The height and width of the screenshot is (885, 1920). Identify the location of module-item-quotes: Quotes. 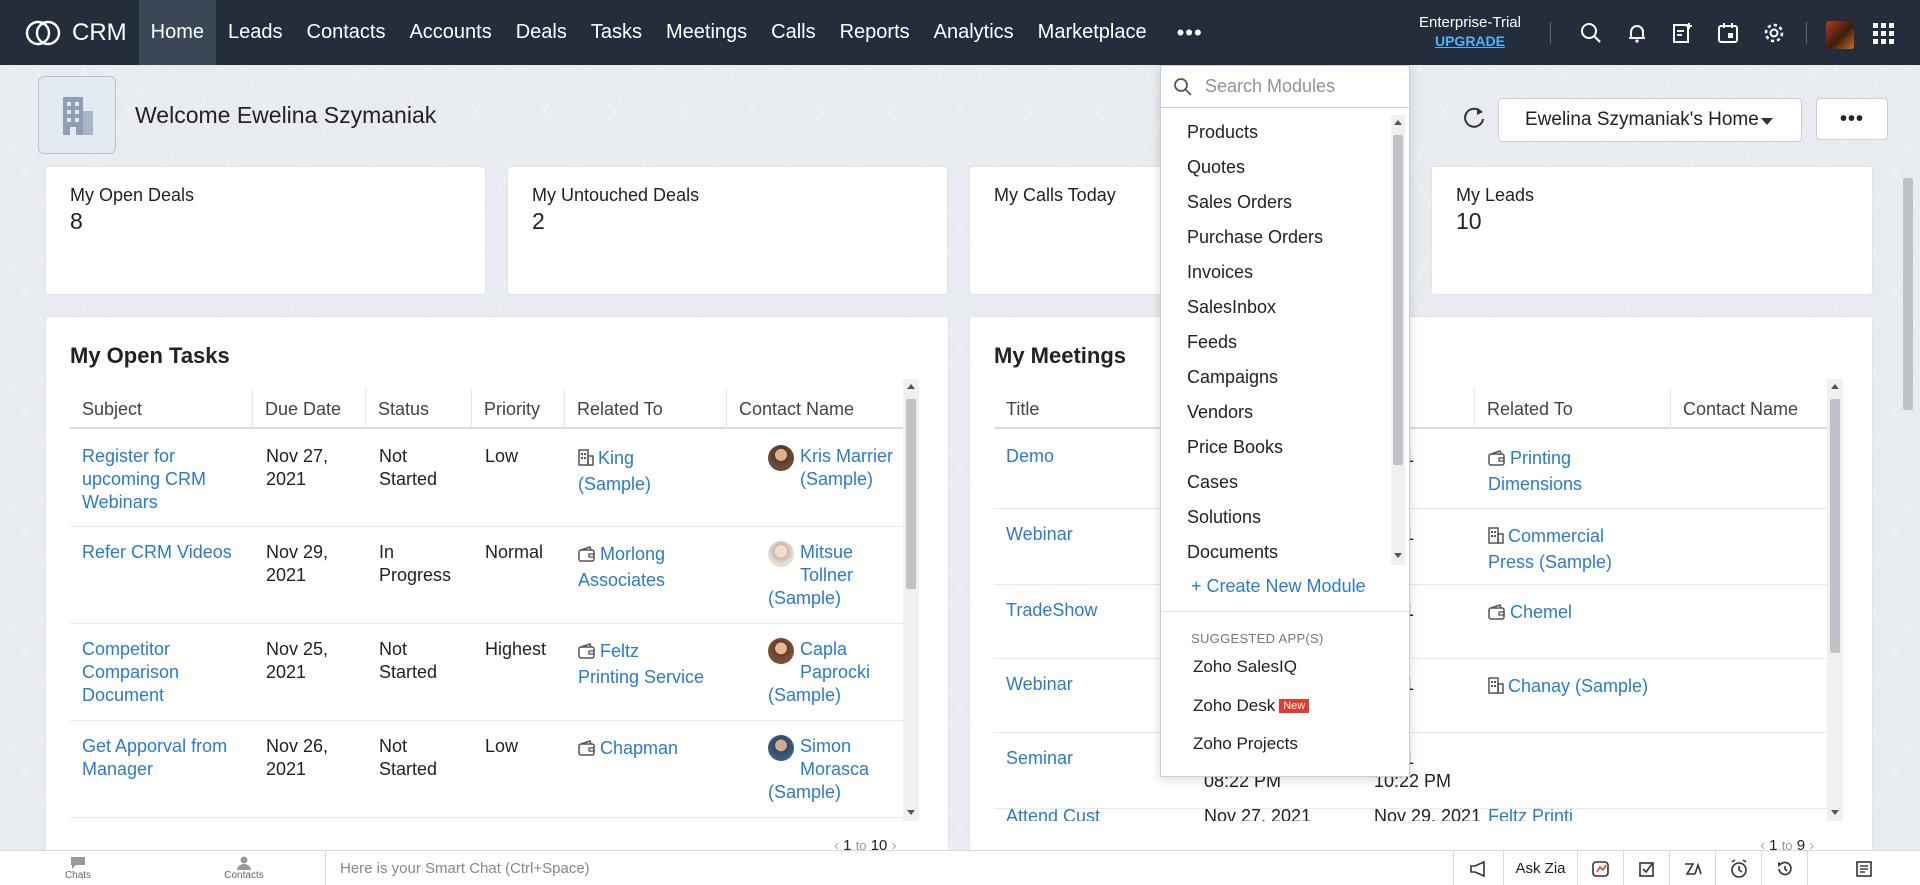
(1216, 167).